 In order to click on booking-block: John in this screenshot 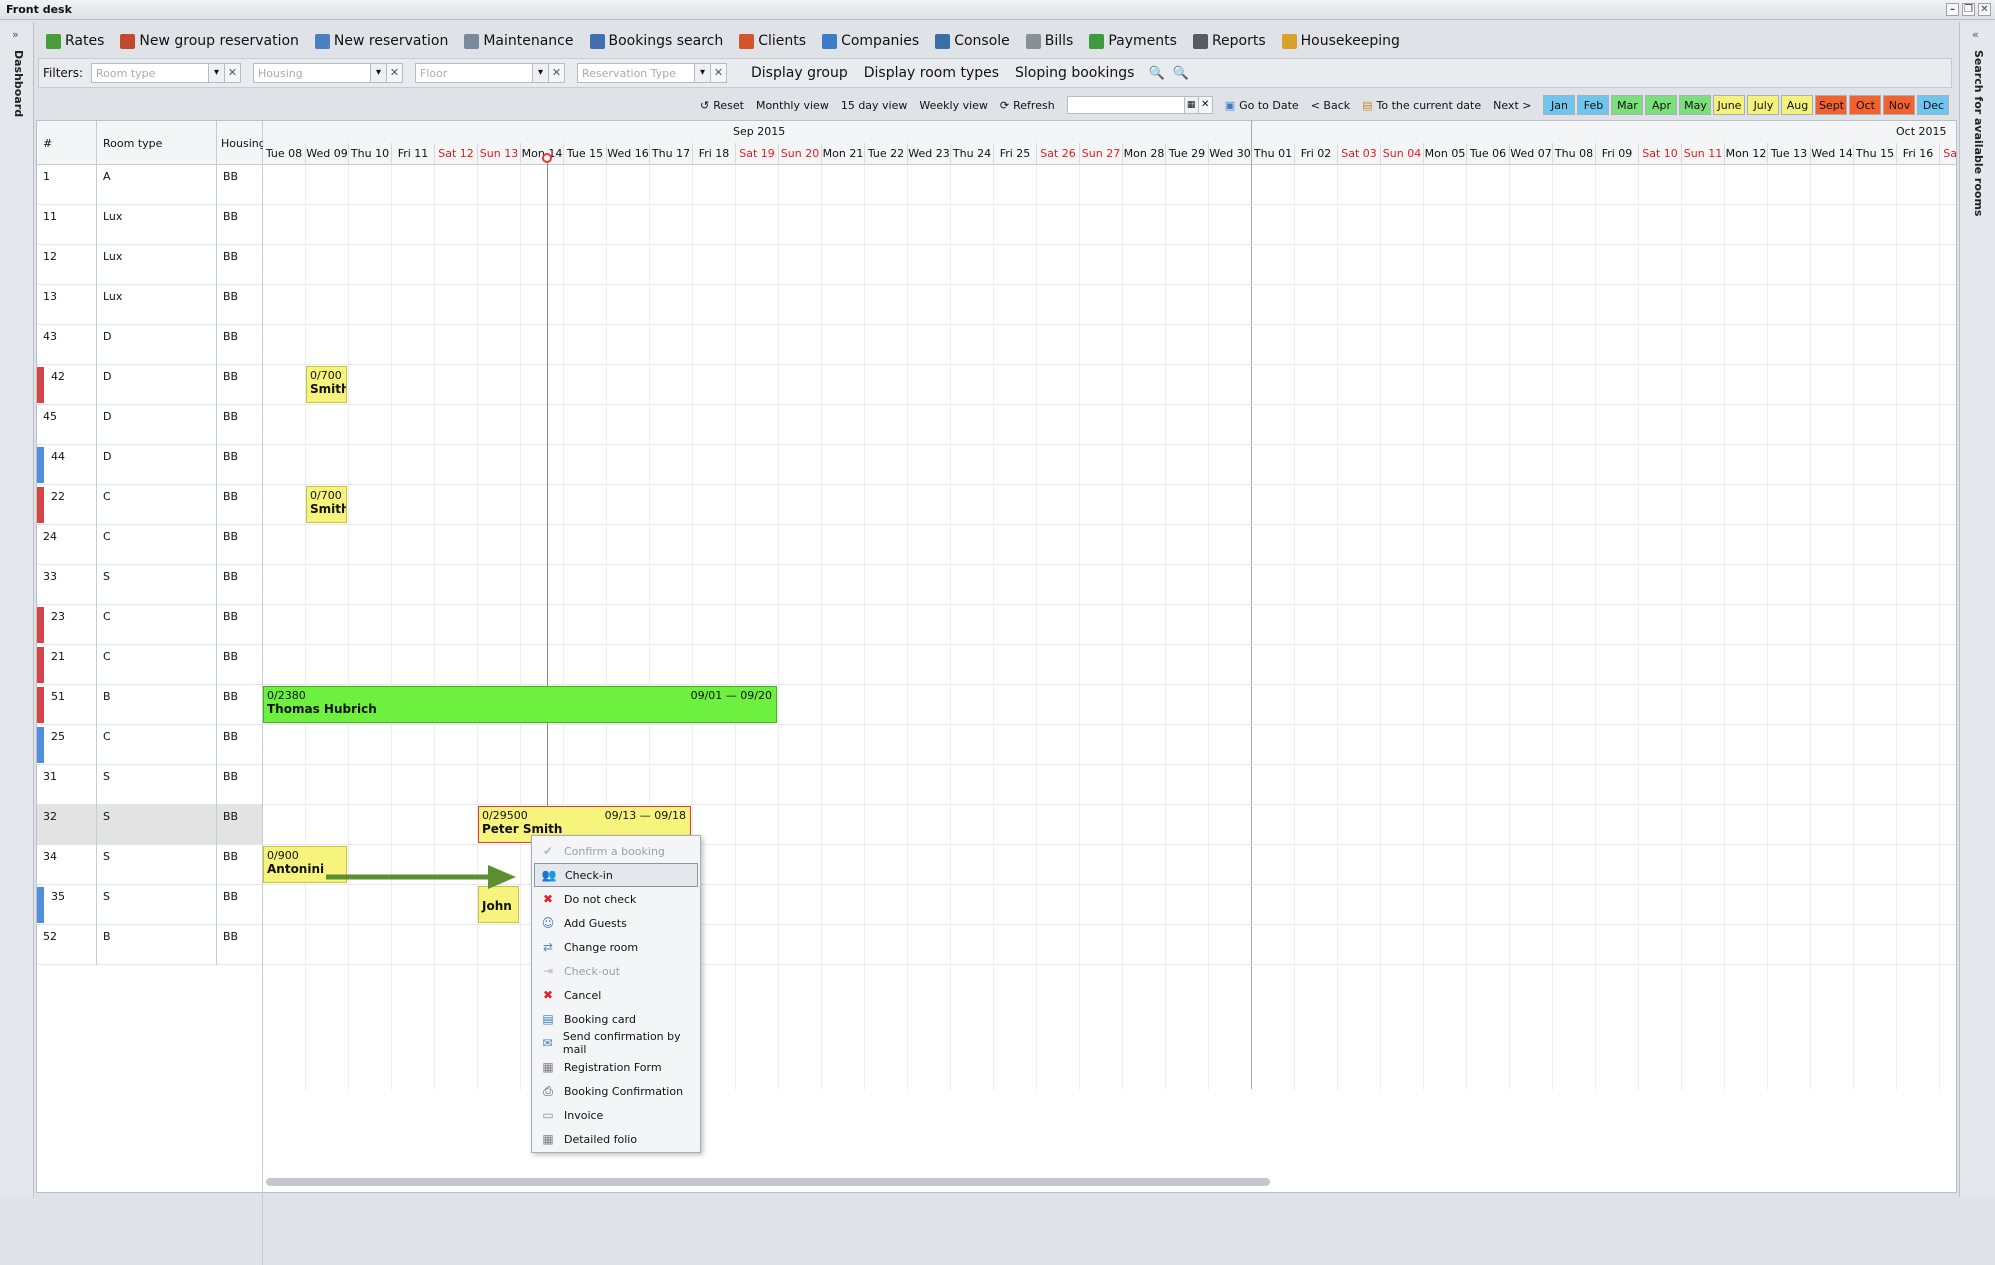, I will do `click(498, 904)`.